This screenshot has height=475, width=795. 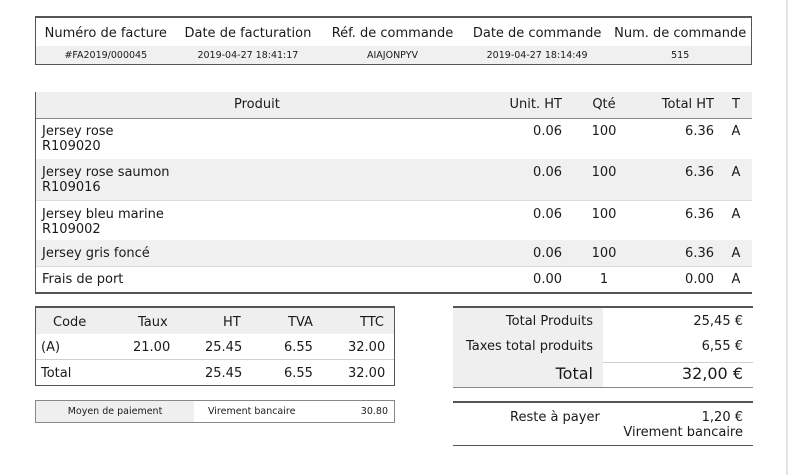 What do you see at coordinates (603, 423) in the screenshot?
I see `remaining-balance: Reste à payer 1,20 € Virement bancaire` at bounding box center [603, 423].